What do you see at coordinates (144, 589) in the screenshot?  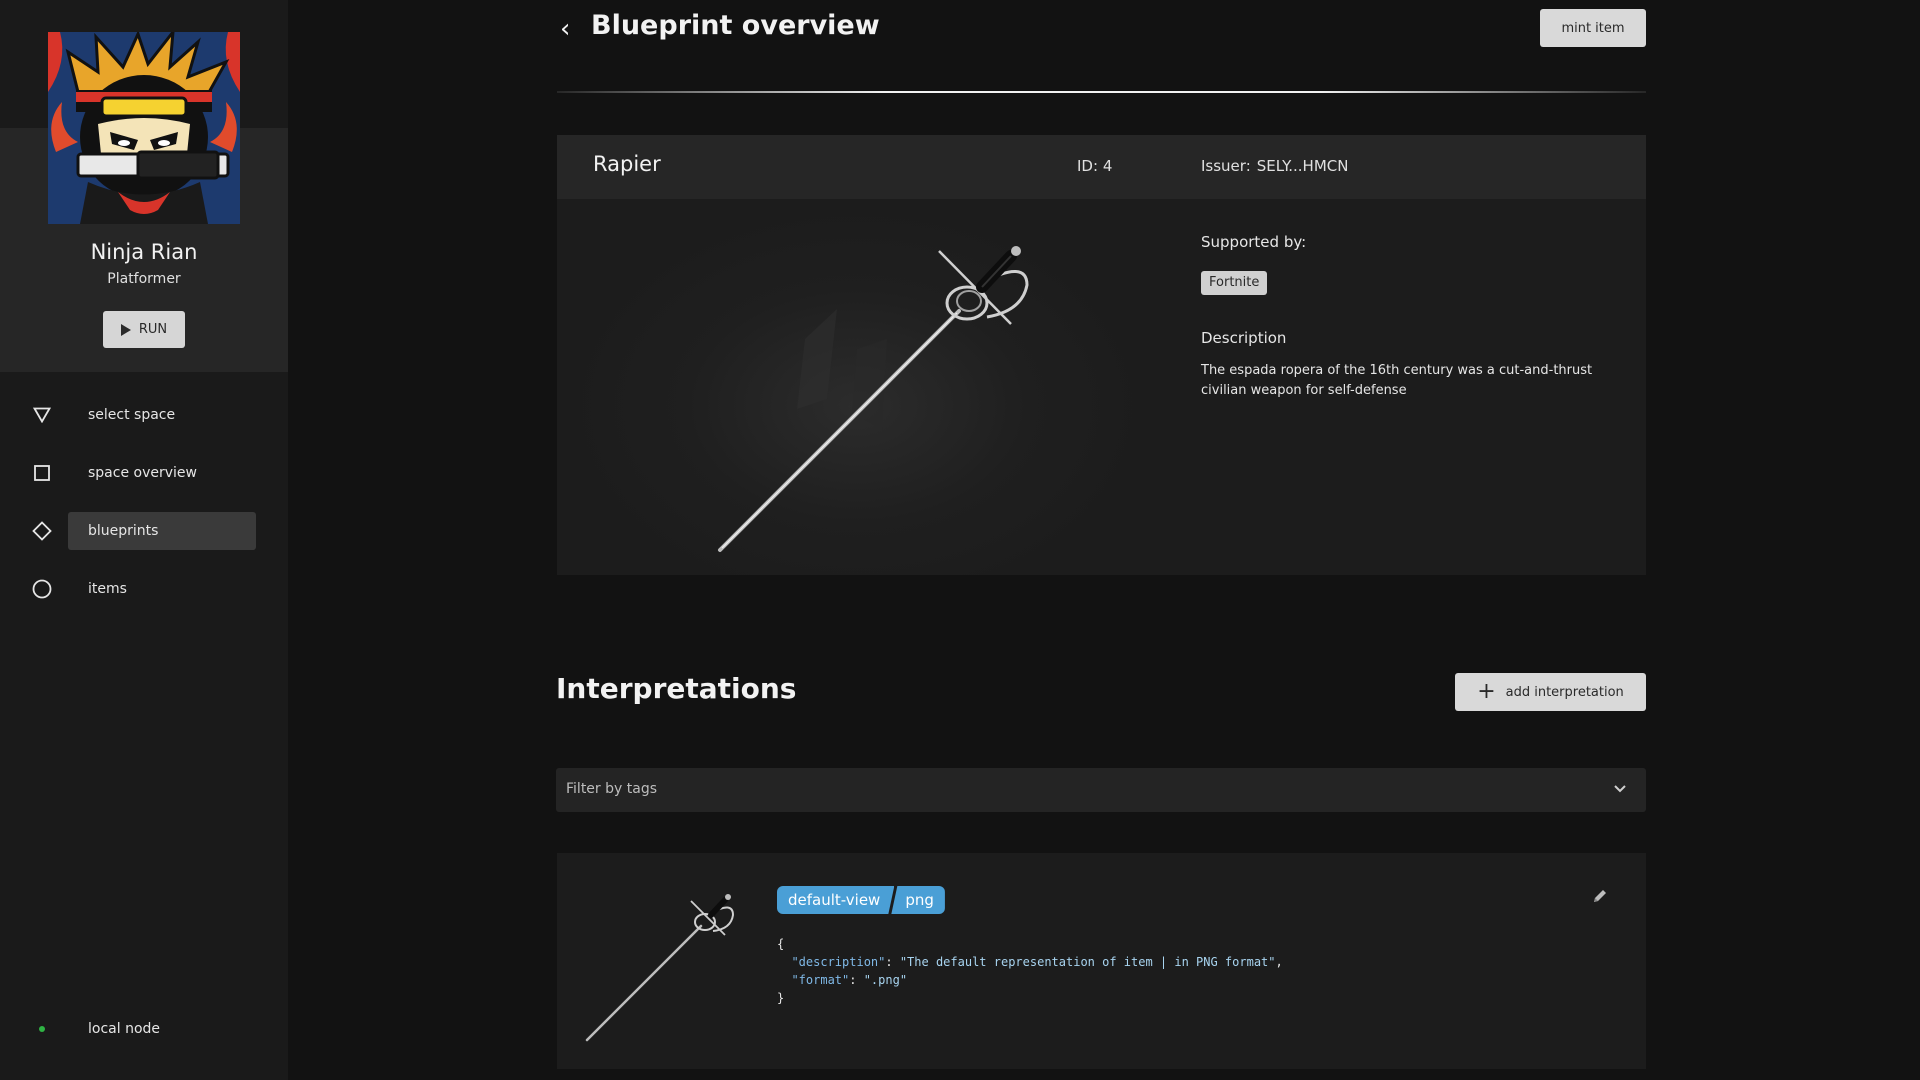 I see `sidebar-item-items: items` at bounding box center [144, 589].